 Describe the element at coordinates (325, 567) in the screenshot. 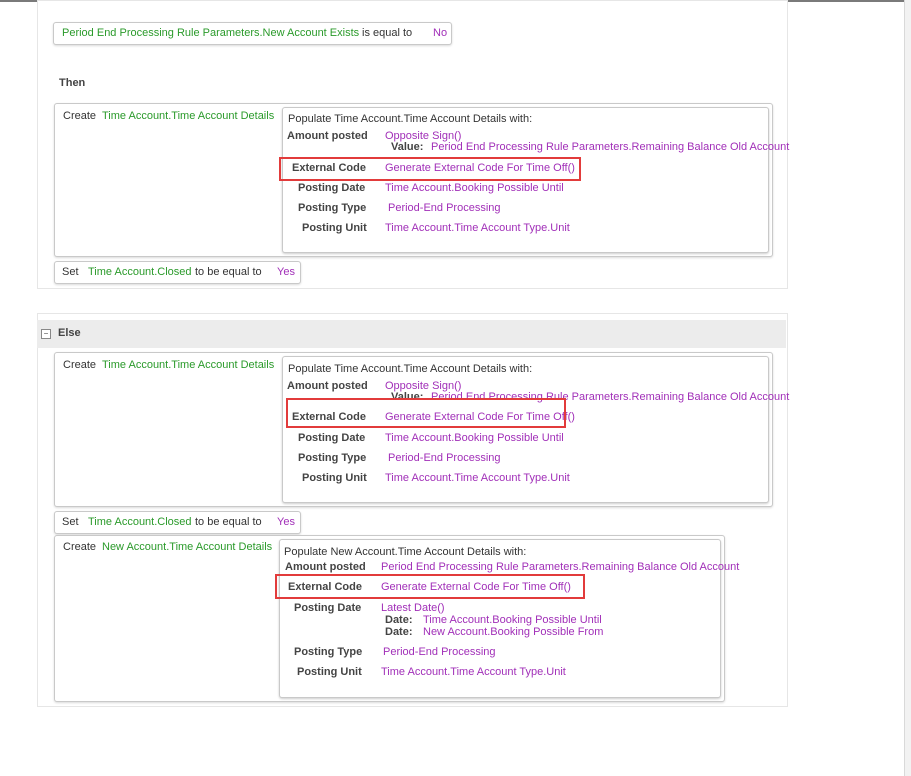

I see `else-new-amount-label: Amount posted` at that location.